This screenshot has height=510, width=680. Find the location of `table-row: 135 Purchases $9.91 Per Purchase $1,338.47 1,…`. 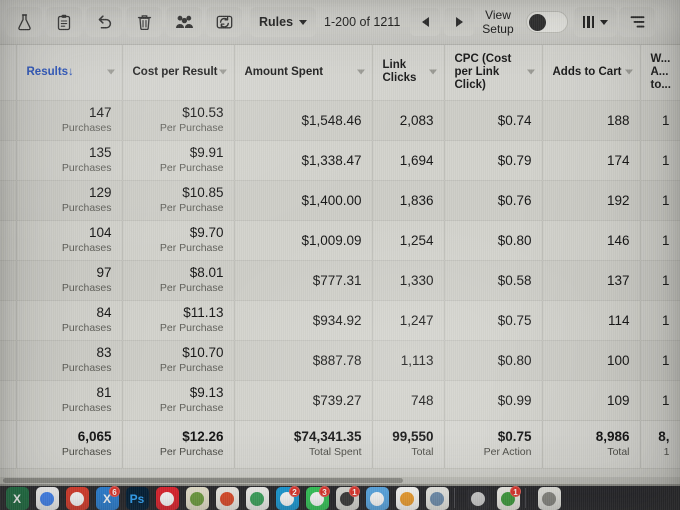

table-row: 135 Purchases $9.91 Per Purchase $1,338.47 1,… is located at coordinates (340, 160).